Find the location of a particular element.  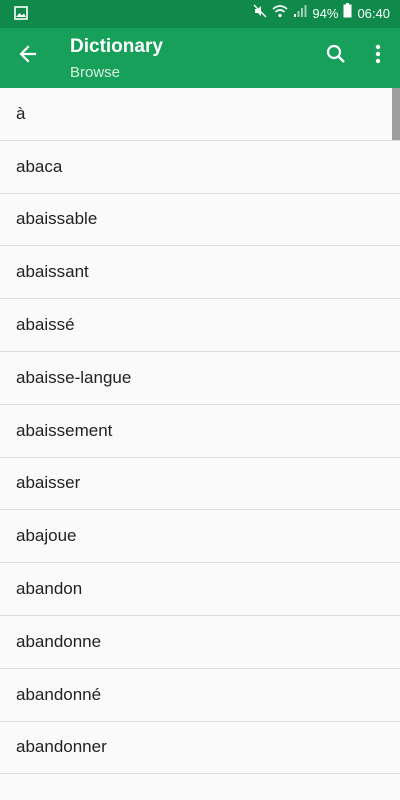

list-item: abaissable is located at coordinates (200, 220).